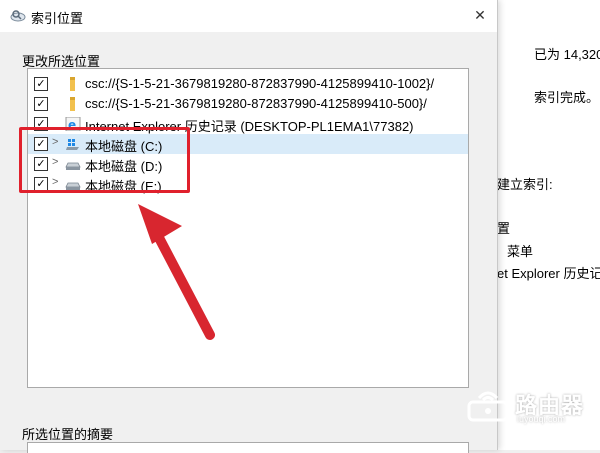  Describe the element at coordinates (488, 406) in the screenshot. I see `router-logo-icon` at that location.